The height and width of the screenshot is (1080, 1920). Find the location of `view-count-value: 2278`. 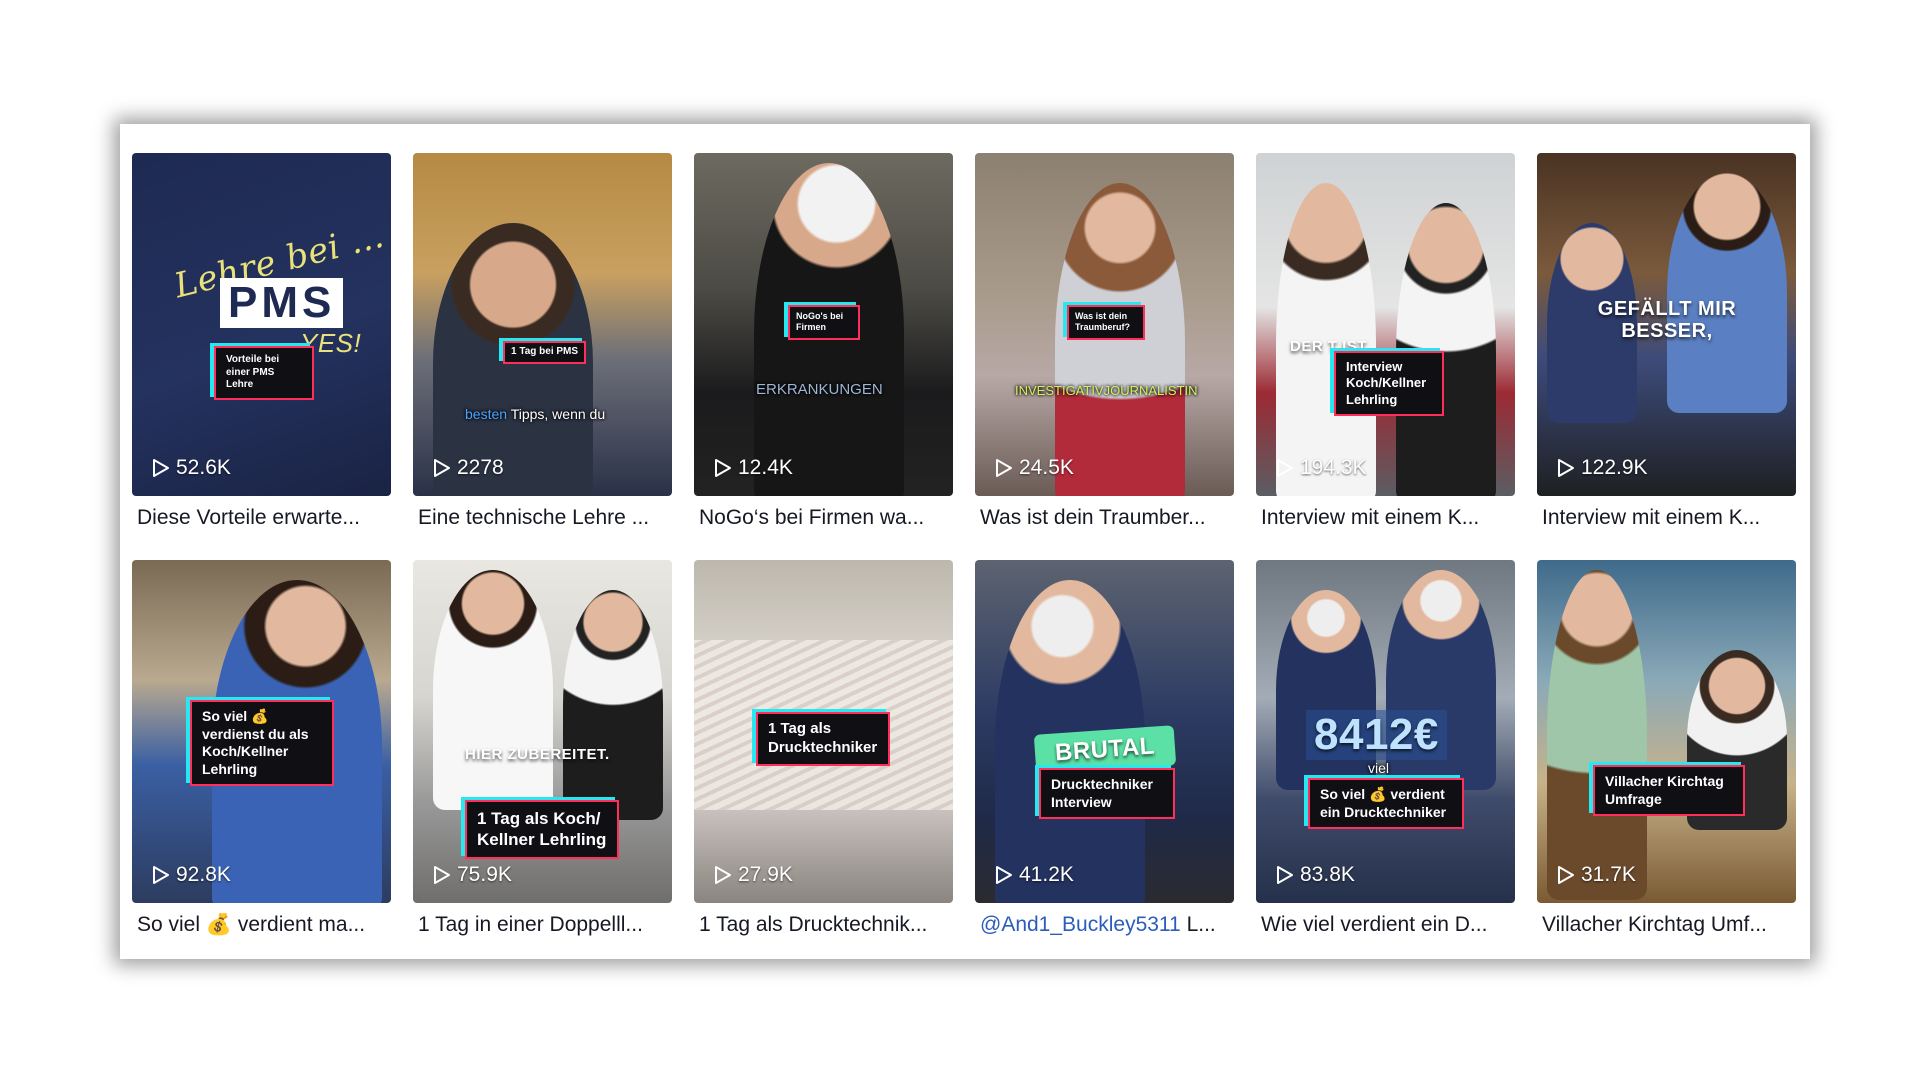

view-count-value: 2278 is located at coordinates (480, 467).